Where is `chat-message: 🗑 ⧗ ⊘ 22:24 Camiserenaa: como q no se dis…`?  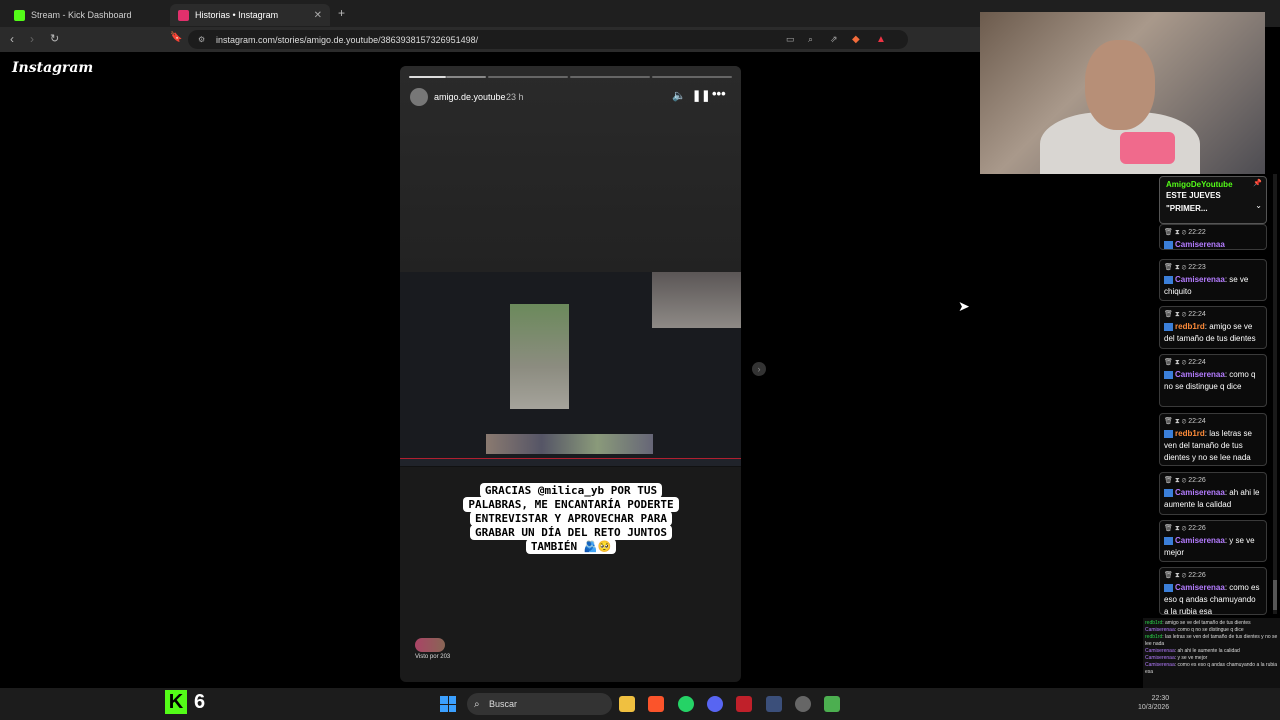 chat-message: 🗑 ⧗ ⊘ 22:24 Camiserenaa: como q no se dis… is located at coordinates (1213, 380).